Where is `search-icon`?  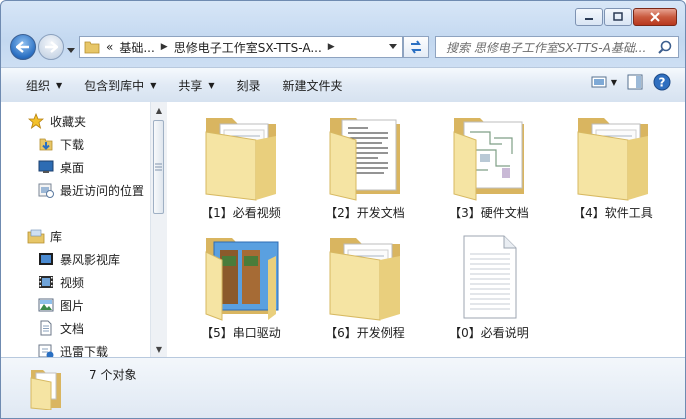
search-icon is located at coordinates (665, 47).